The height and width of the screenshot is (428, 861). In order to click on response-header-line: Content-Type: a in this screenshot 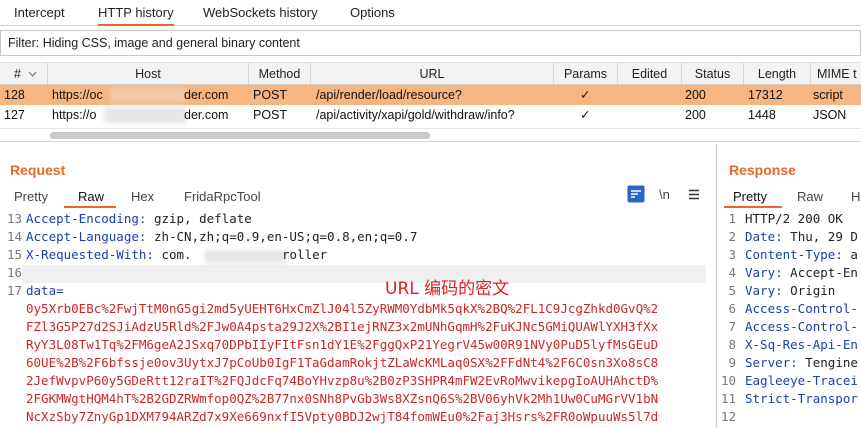, I will do `click(801, 254)`.